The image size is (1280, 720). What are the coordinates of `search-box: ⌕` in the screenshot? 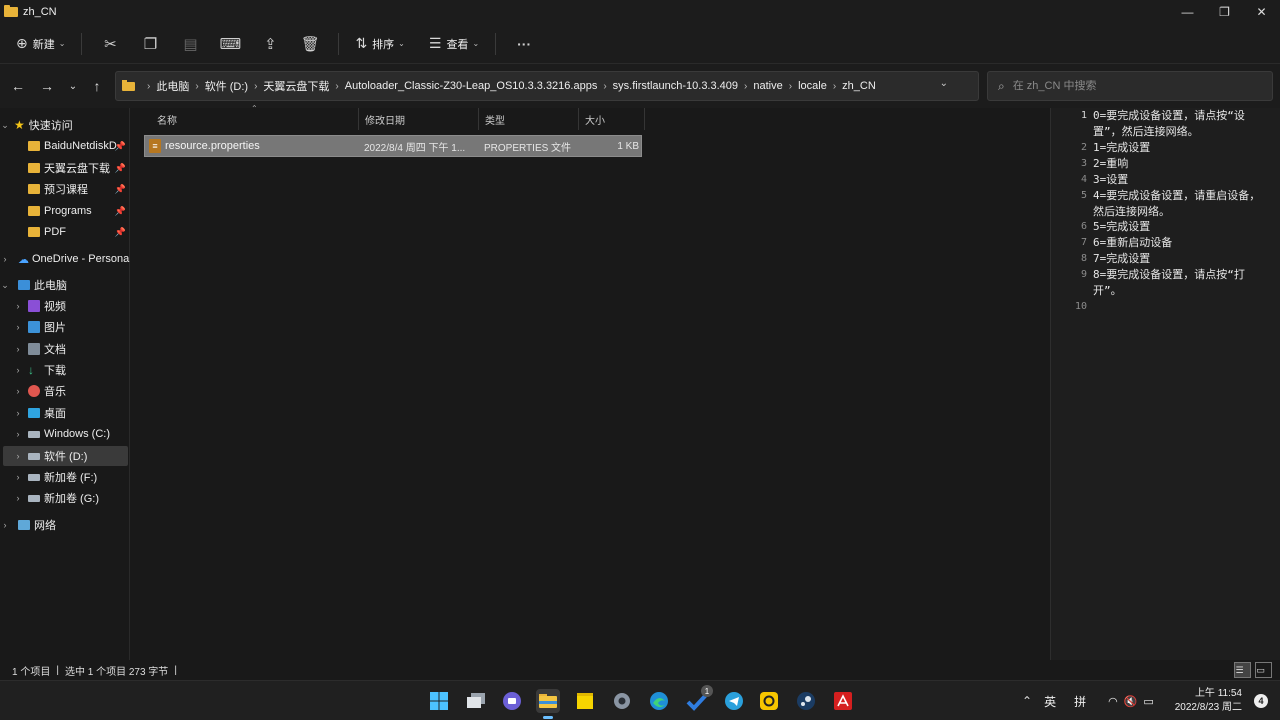 It's located at (1130, 86).